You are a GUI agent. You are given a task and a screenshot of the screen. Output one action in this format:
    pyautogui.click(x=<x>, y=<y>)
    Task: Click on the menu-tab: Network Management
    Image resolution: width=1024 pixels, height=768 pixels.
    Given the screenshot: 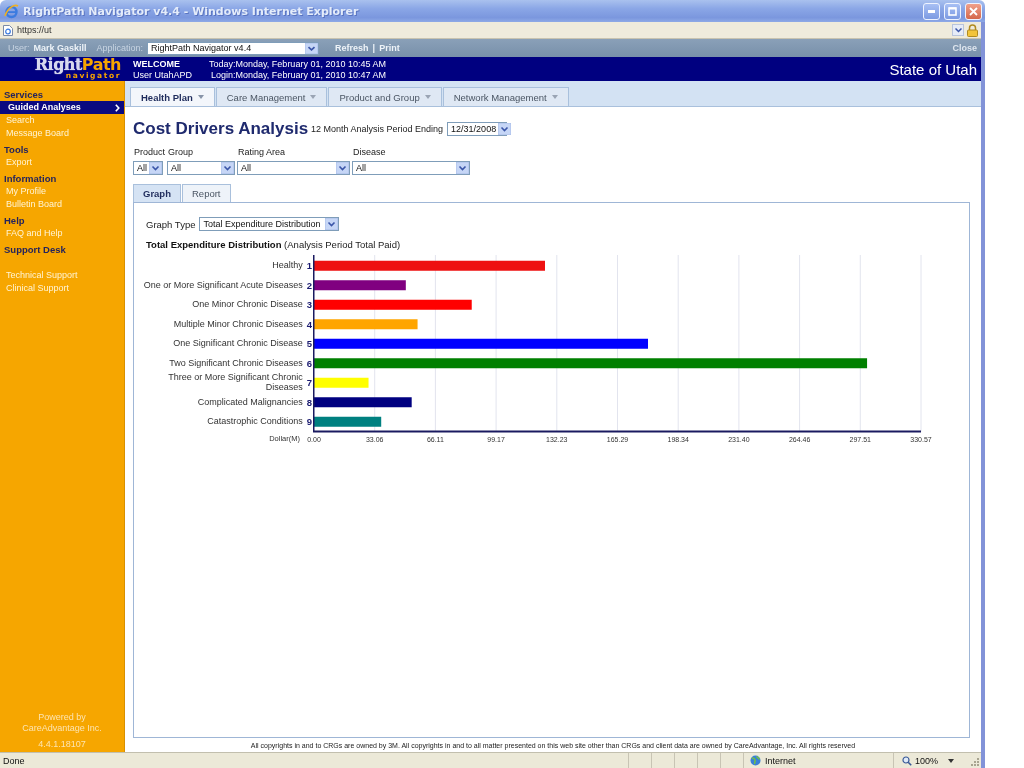 What is the action you would take?
    pyautogui.click(x=505, y=96)
    